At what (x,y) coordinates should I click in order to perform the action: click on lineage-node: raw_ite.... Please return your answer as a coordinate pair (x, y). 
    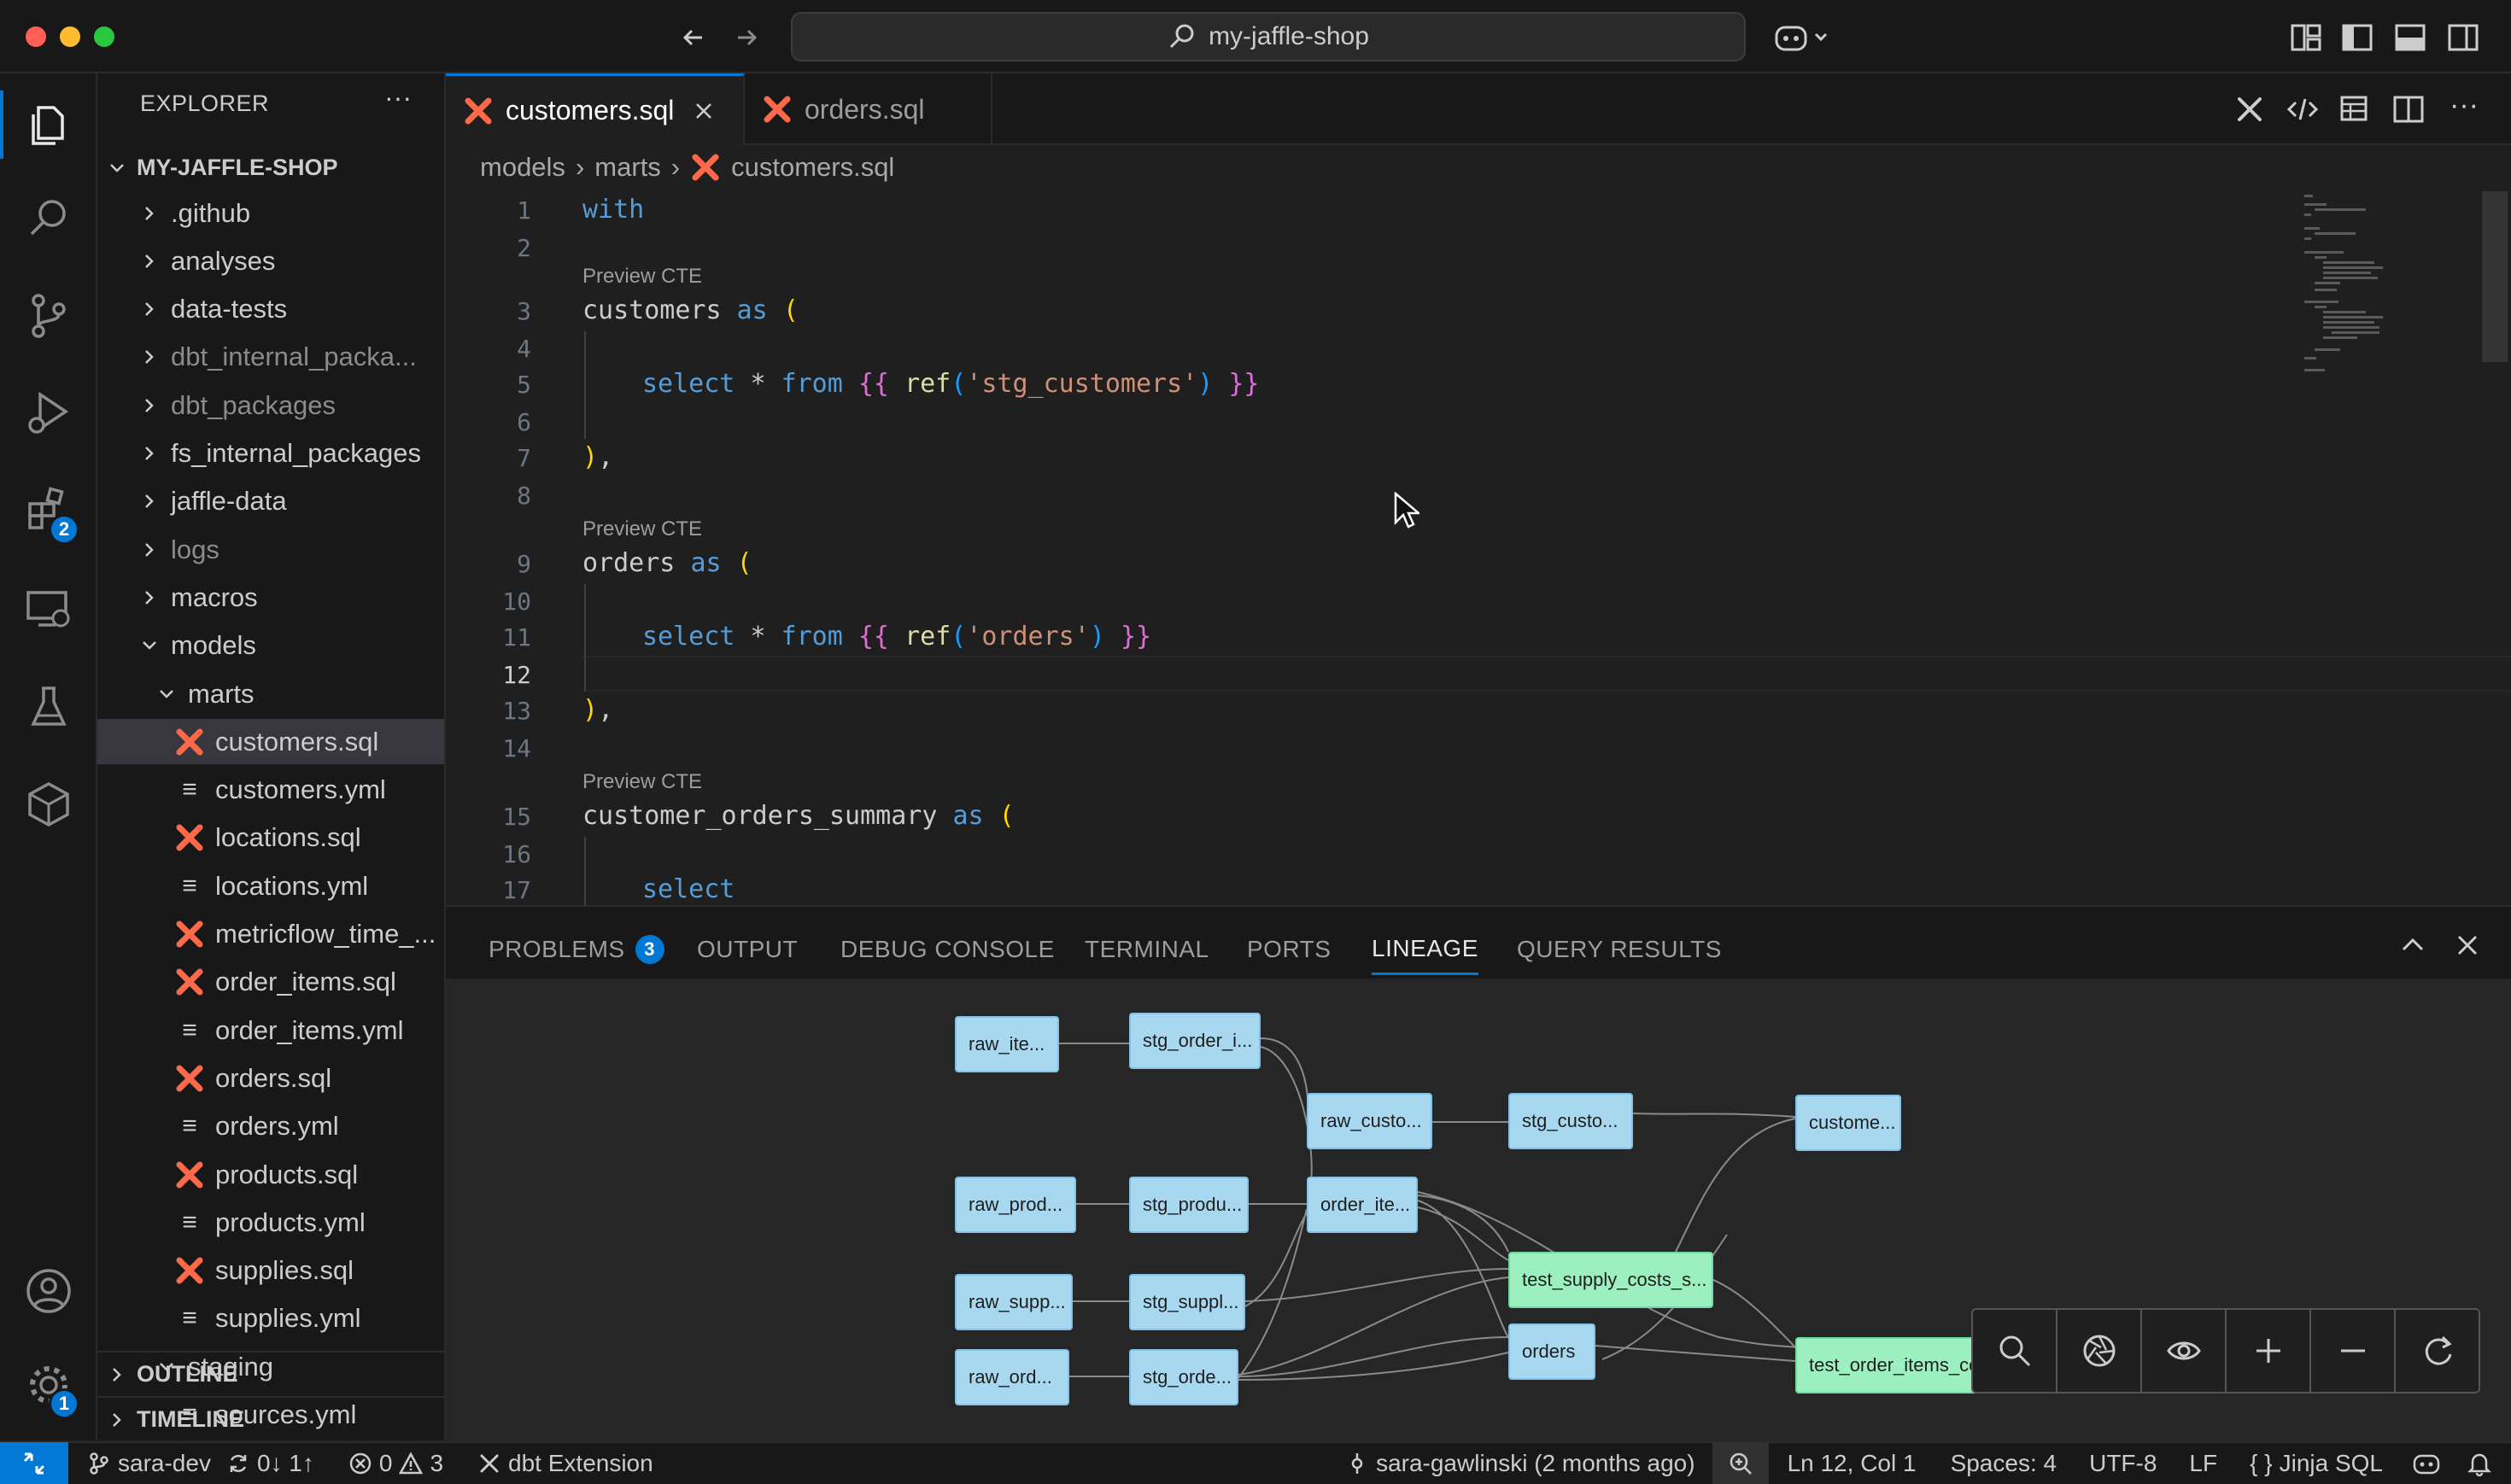
    Looking at the image, I should click on (1007, 1044).